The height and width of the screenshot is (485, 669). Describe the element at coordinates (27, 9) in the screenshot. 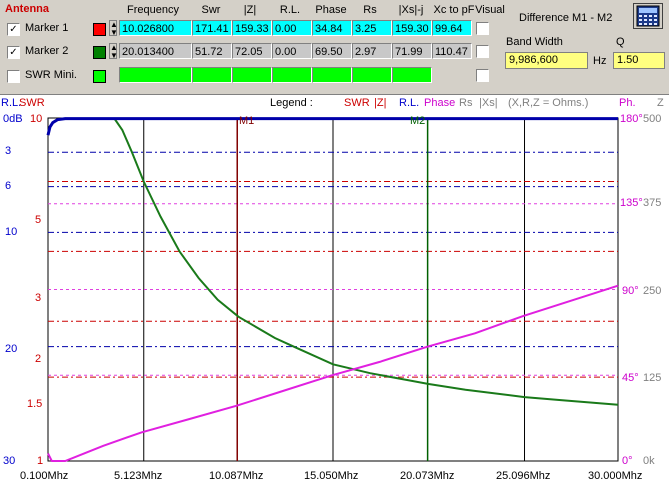

I see `antenna-title: Antenna` at that location.